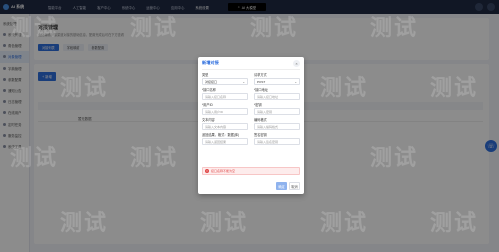  I want to click on sign-input: 请输入签名密钥, so click(277, 141).